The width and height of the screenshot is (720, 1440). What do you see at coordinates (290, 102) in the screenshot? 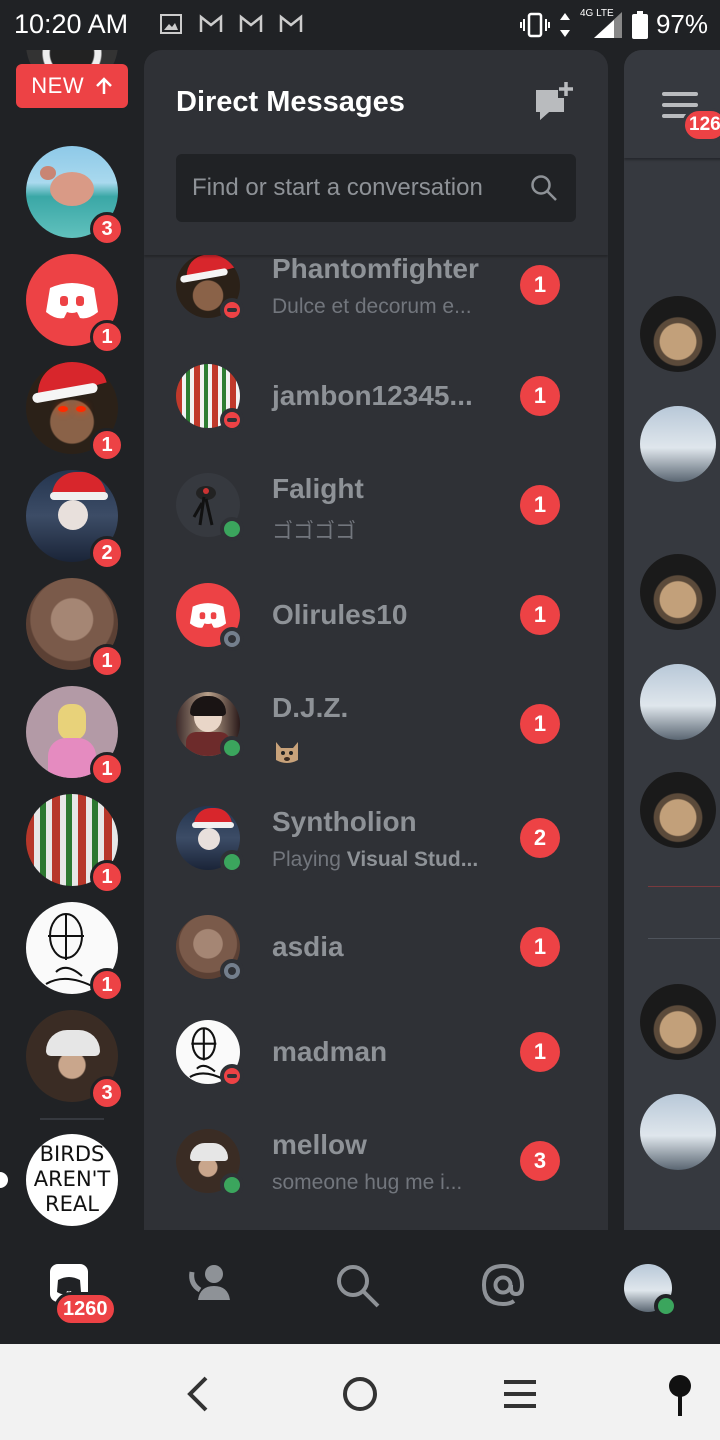
I see `page-title: Direct Messages` at bounding box center [290, 102].